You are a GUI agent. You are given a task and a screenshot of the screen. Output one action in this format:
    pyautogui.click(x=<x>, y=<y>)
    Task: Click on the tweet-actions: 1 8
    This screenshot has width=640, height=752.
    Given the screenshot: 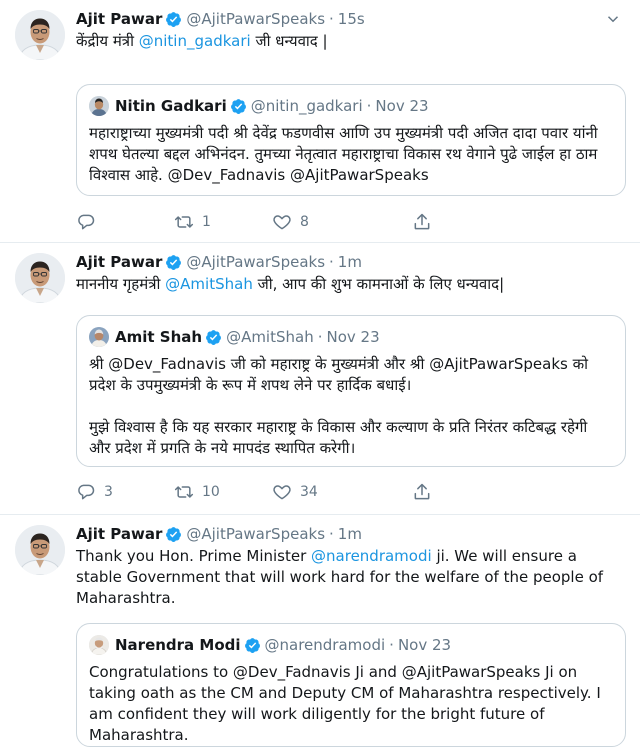 What is the action you would take?
    pyautogui.click(x=311, y=222)
    